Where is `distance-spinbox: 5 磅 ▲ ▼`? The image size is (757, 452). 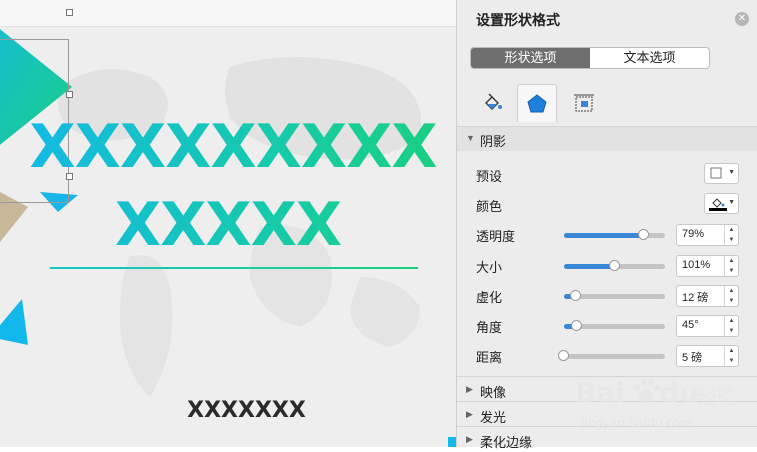
distance-spinbox: 5 磅 ▲ ▼ is located at coordinates (707, 356).